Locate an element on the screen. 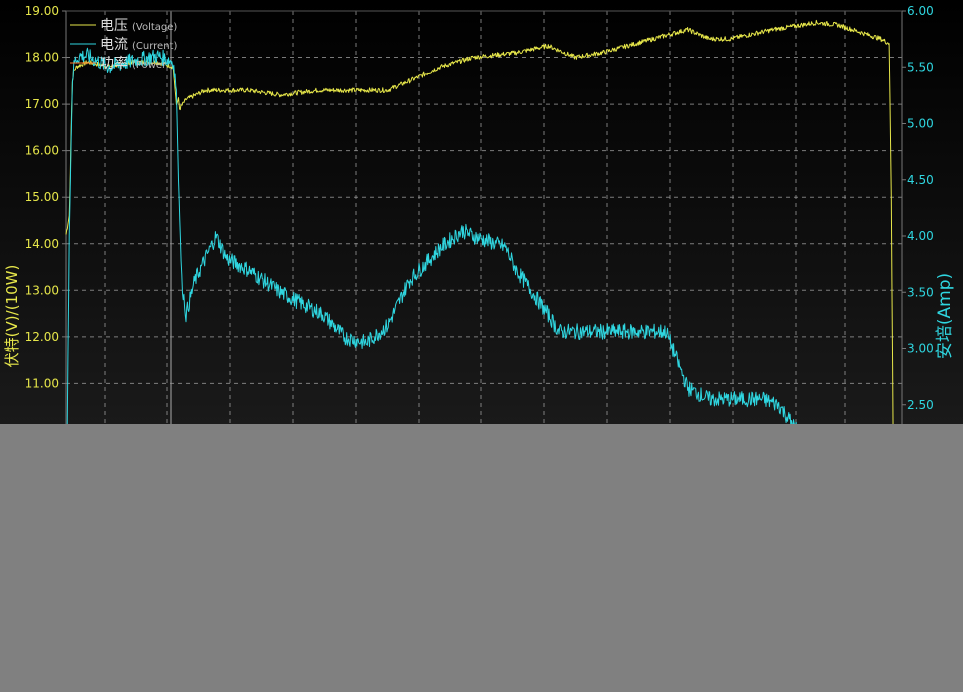 The image size is (963, 692). legend-label: 电压 is located at coordinates (114, 26).